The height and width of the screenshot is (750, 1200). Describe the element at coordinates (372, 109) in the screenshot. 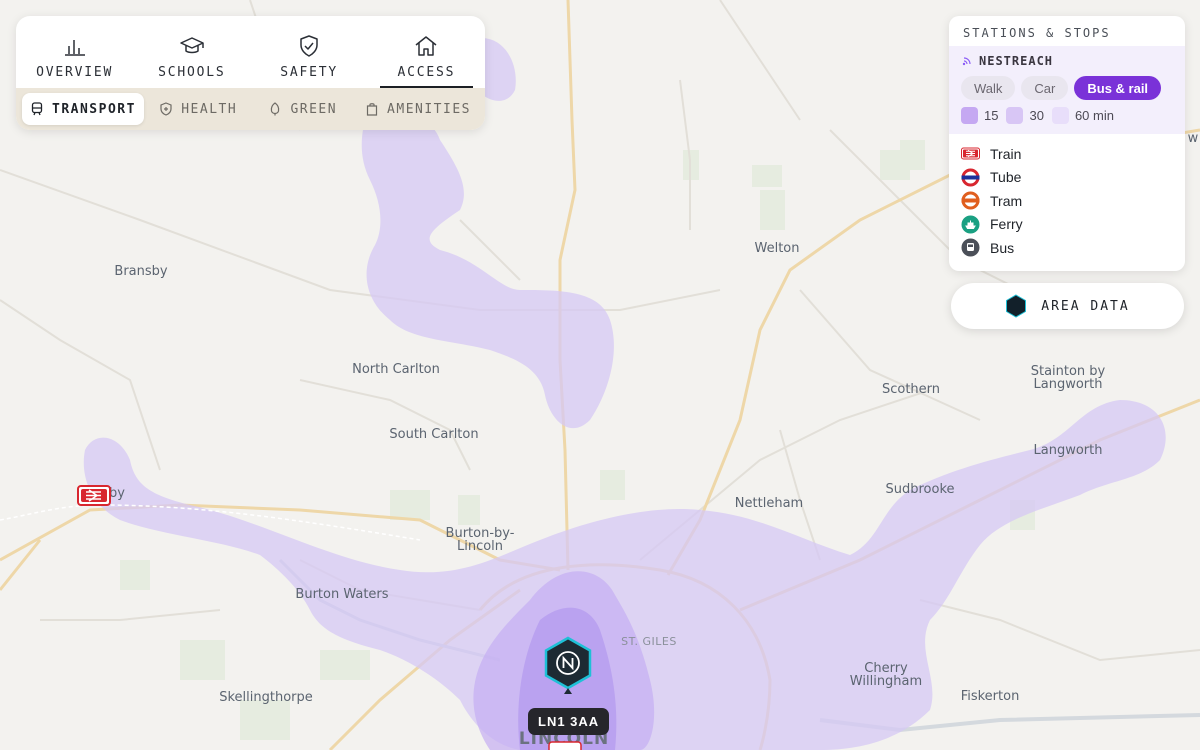

I see `shopping-bag-icon` at that location.